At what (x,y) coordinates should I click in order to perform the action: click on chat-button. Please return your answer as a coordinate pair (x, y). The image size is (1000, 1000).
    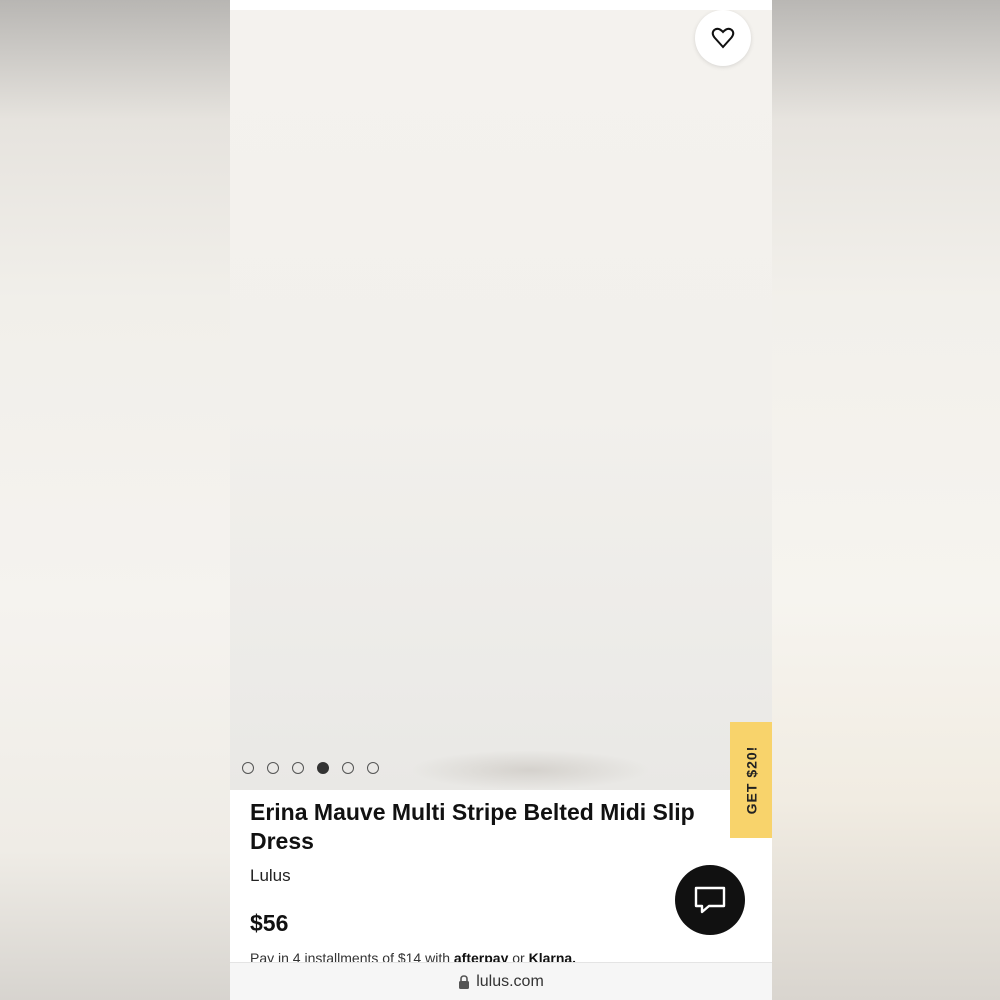
    Looking at the image, I should click on (710, 900).